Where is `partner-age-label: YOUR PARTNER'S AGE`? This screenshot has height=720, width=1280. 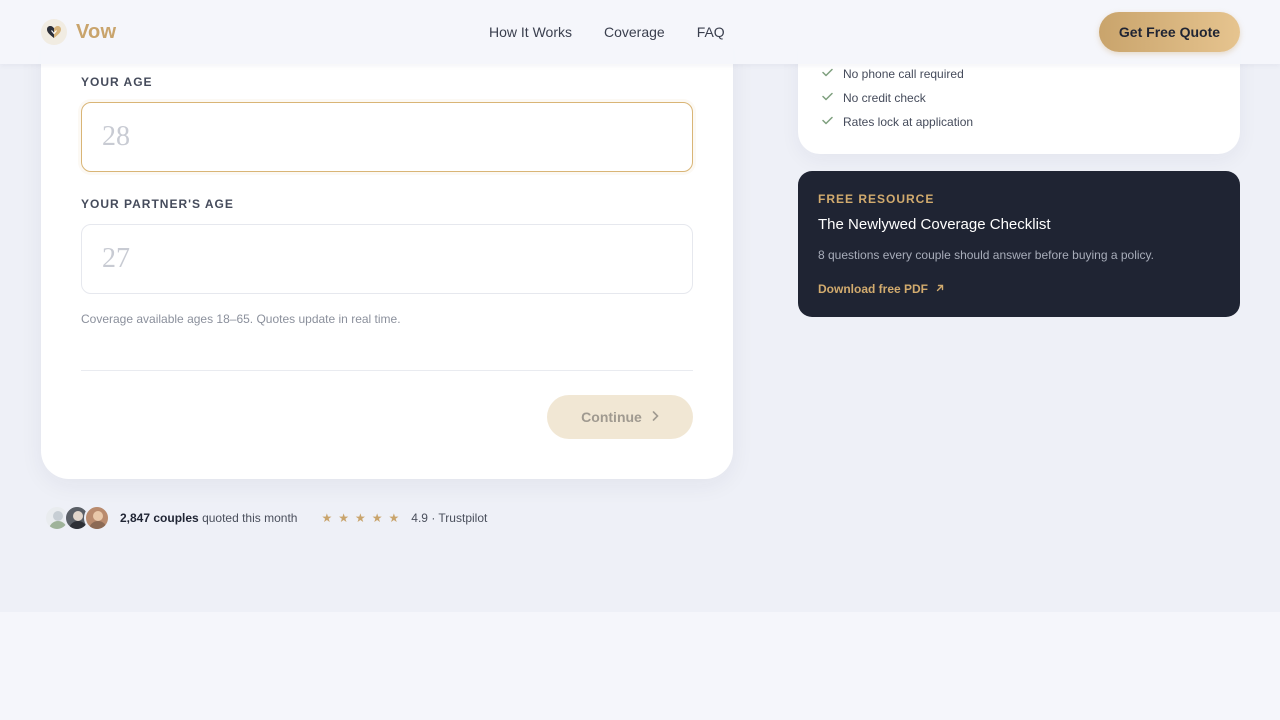 partner-age-label: YOUR PARTNER'S AGE is located at coordinates (157, 204).